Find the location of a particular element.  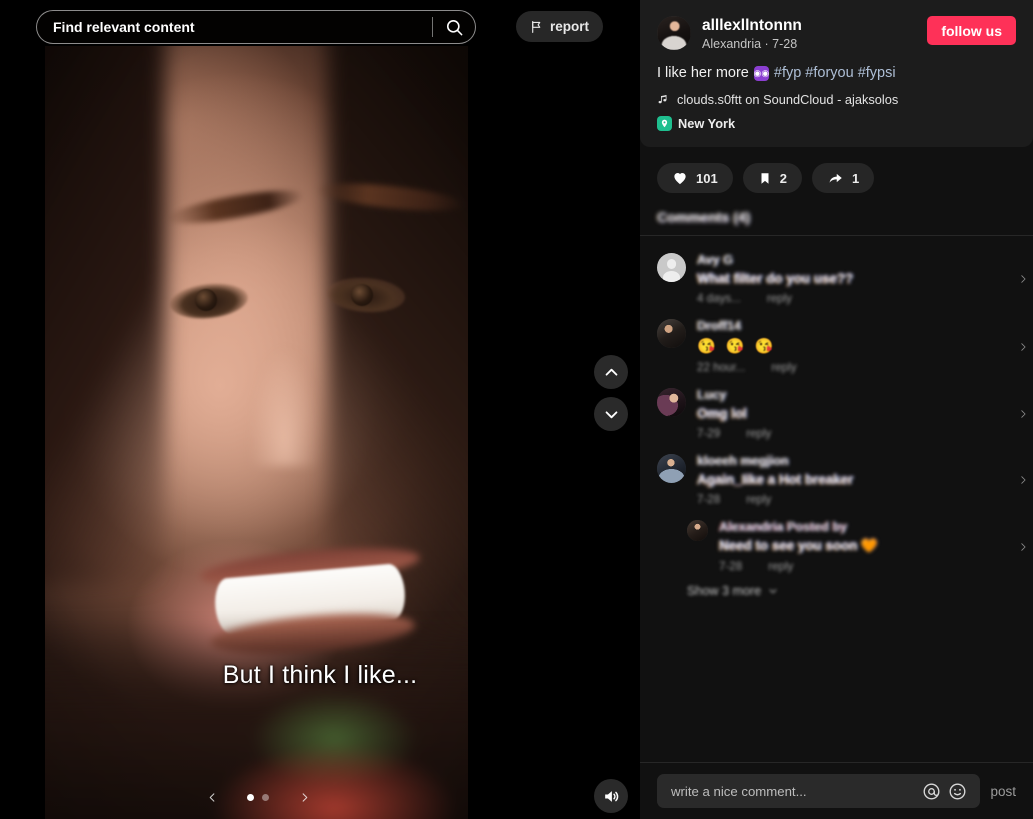

commenter-name: kloeeh megjion is located at coordinates (852, 461).